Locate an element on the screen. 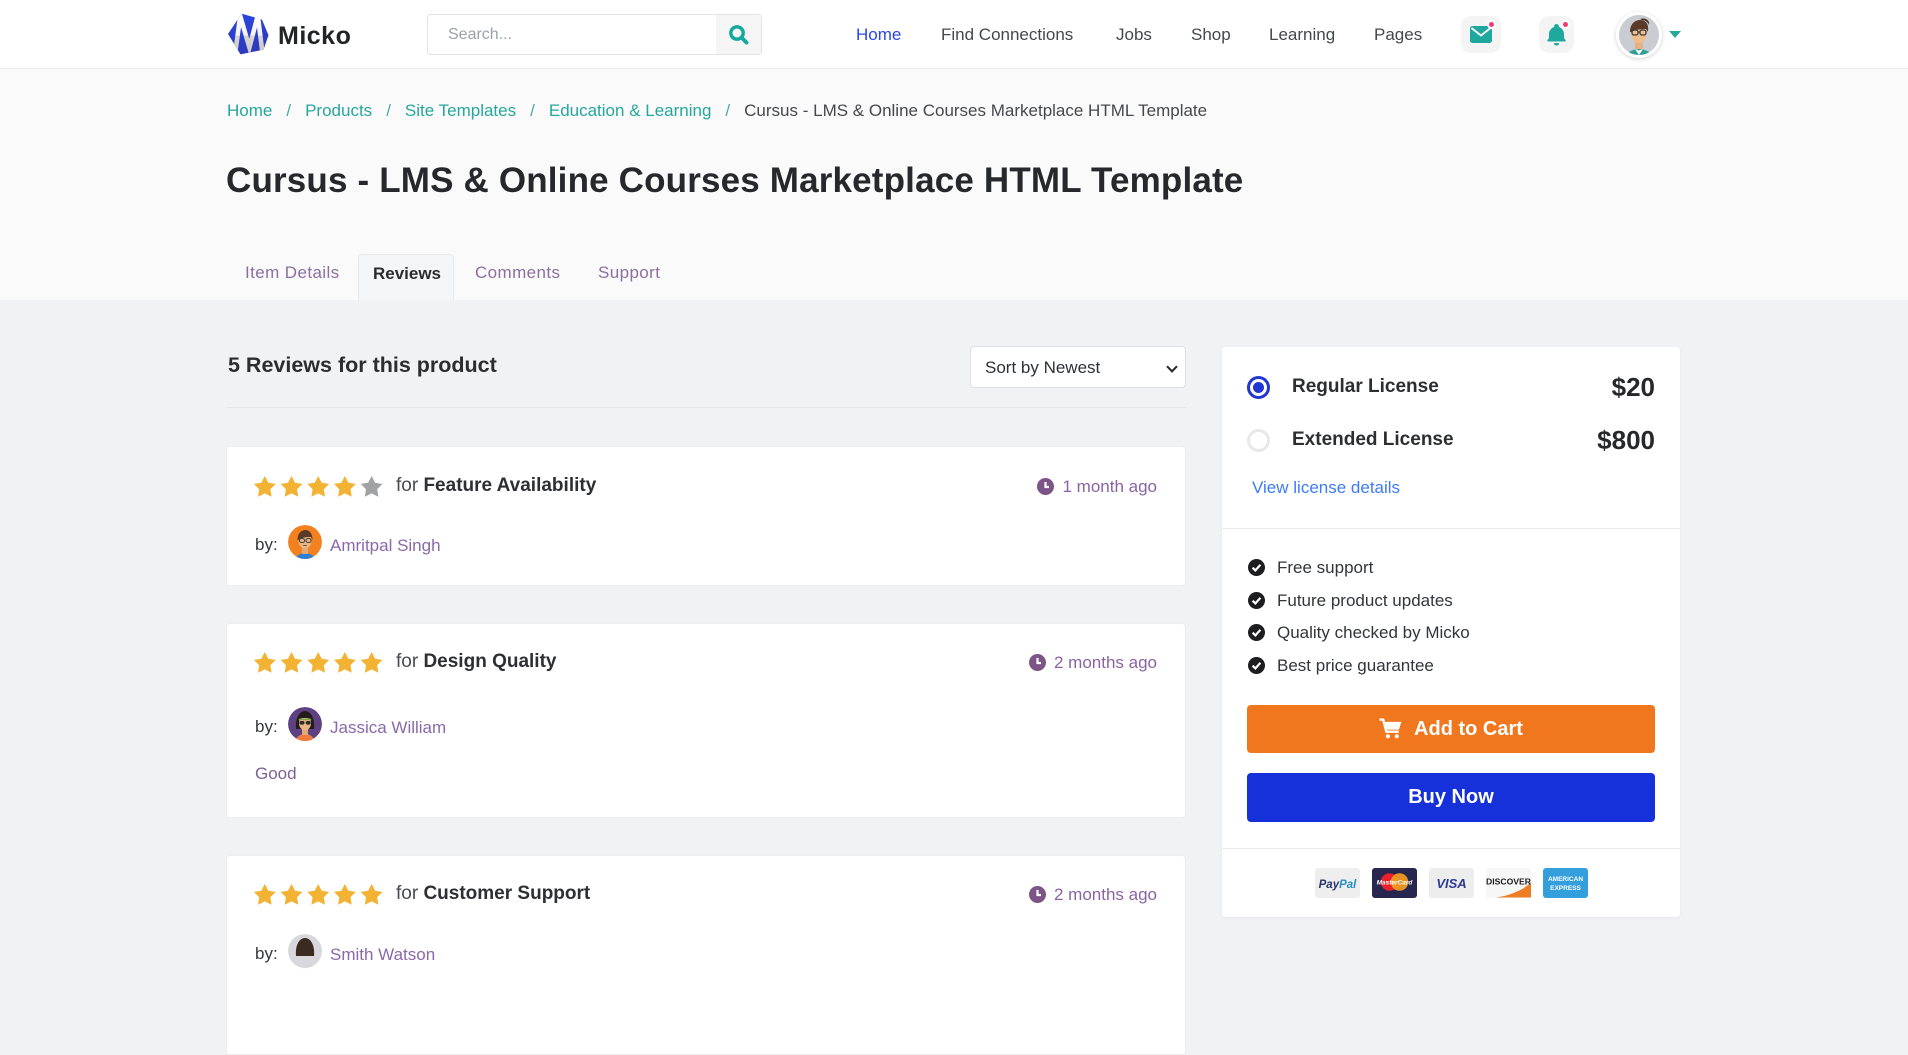 This screenshot has height=1055, width=1908. svg-text: PayPal is located at coordinates (1337, 885).